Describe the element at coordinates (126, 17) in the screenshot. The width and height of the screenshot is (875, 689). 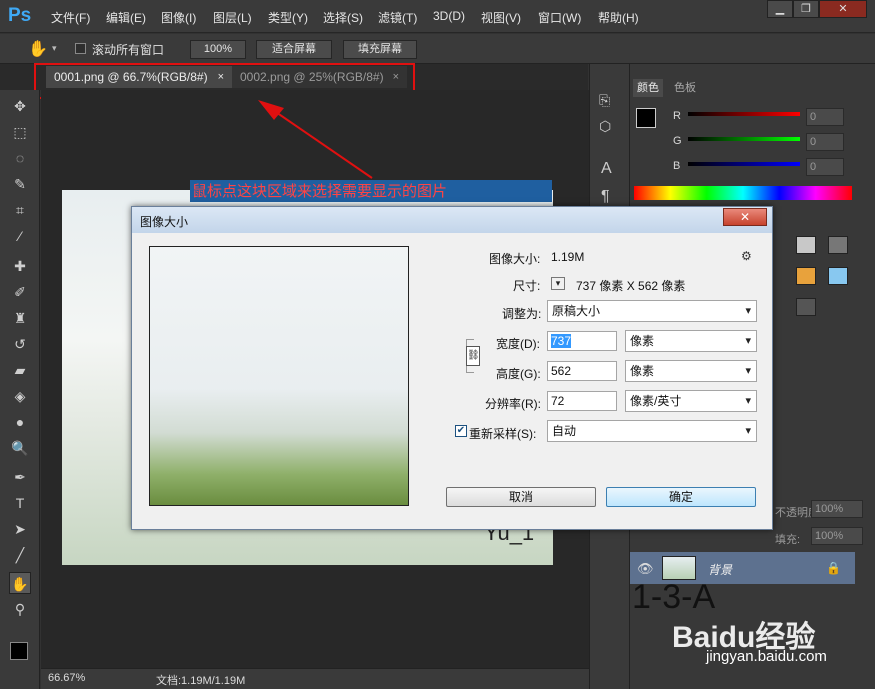
I see `menu-edit: 编辑(E)` at that location.